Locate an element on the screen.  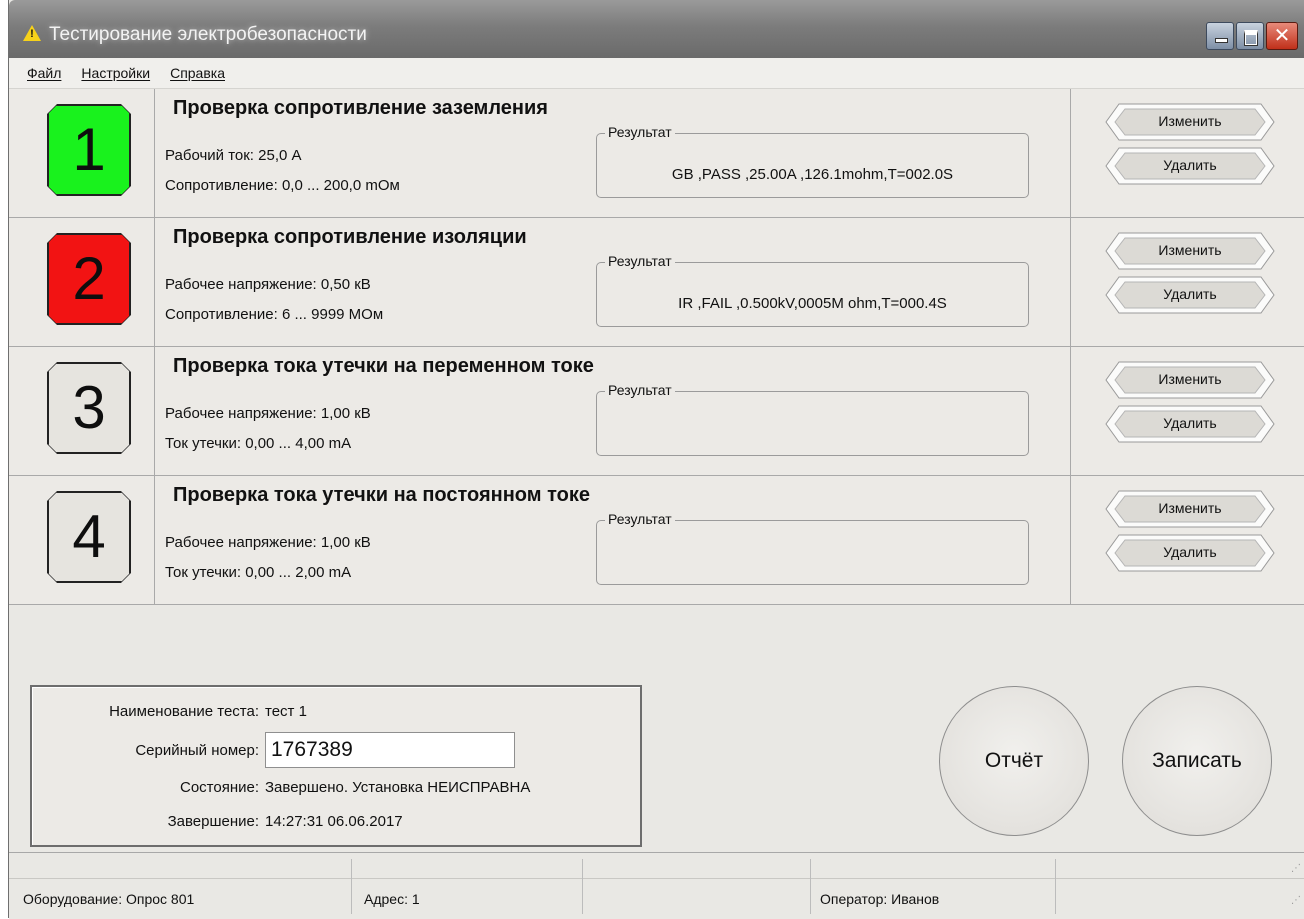
maximize-button is located at coordinates (1250, 36).